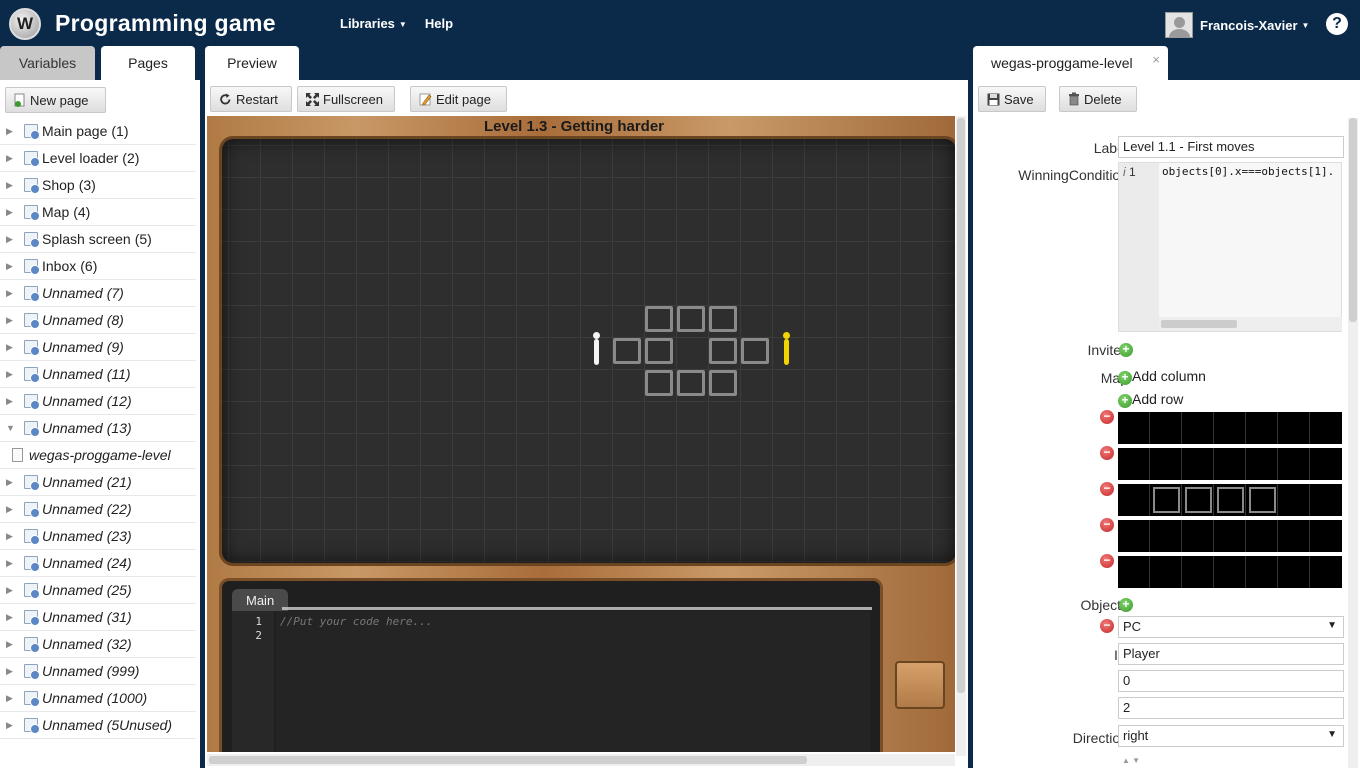 This screenshot has width=1360, height=768. What do you see at coordinates (251, 99) in the screenshot?
I see `restart-button: Restart` at bounding box center [251, 99].